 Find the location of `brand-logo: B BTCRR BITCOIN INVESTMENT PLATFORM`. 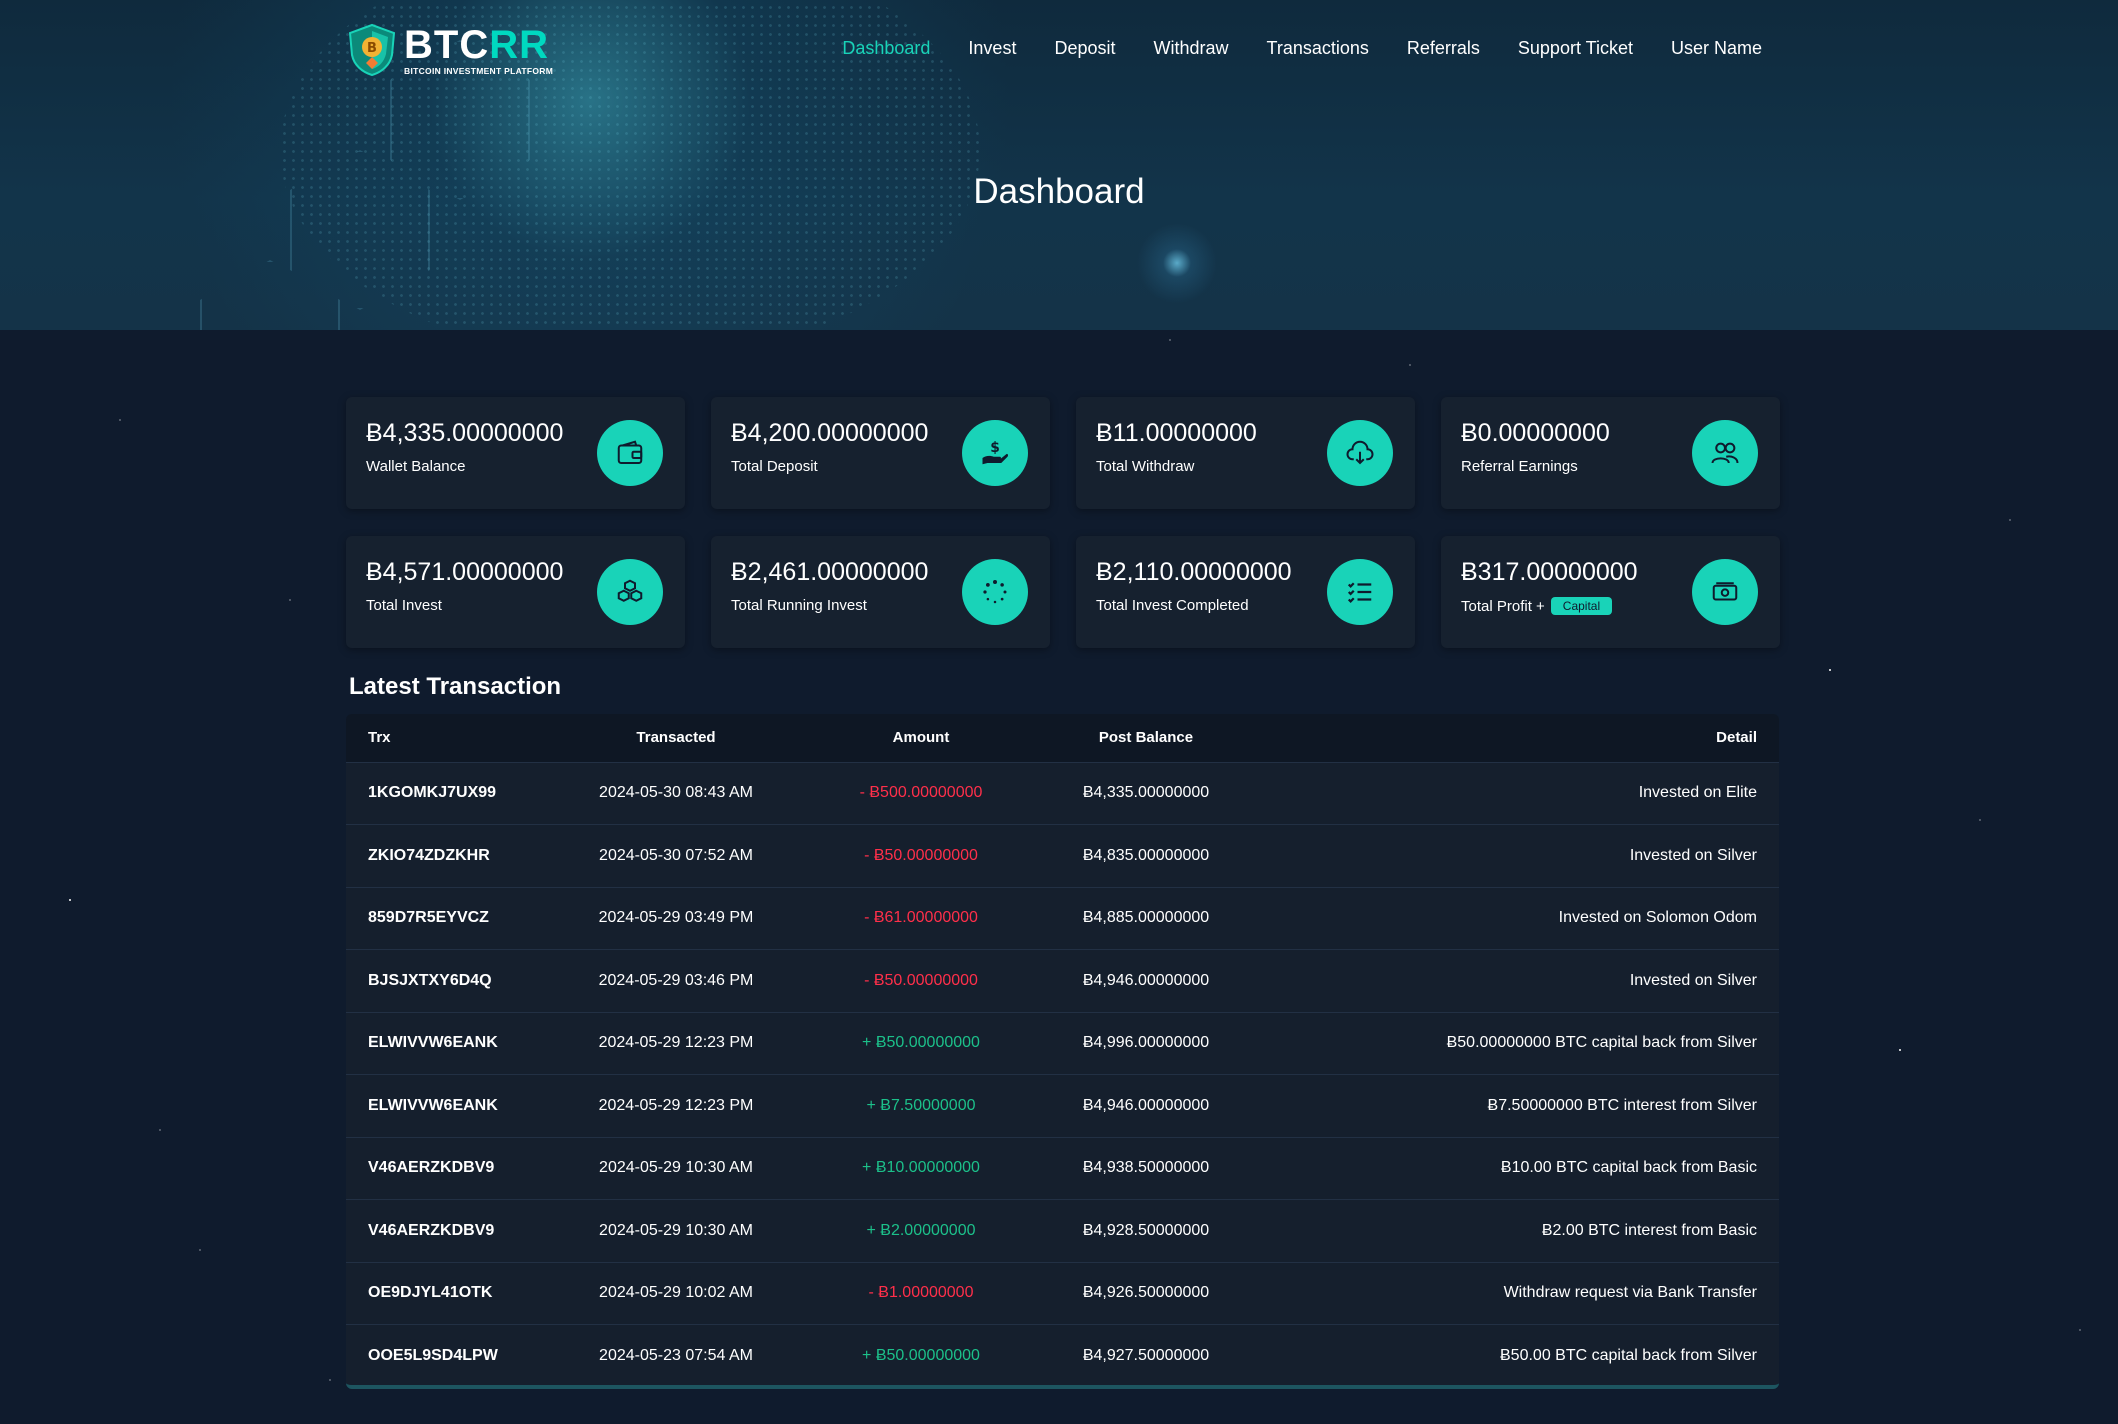

brand-logo: B BTCRR BITCOIN INVESTMENT PLATFORM is located at coordinates (449, 50).